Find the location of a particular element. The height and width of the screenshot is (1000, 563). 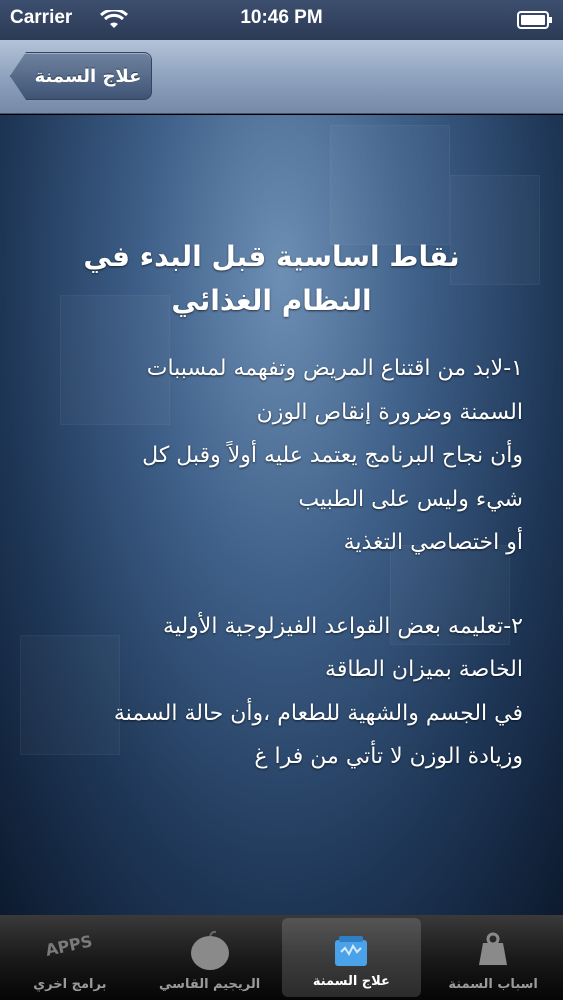

navigation-bar: علاج السمنة is located at coordinates (281, 77).